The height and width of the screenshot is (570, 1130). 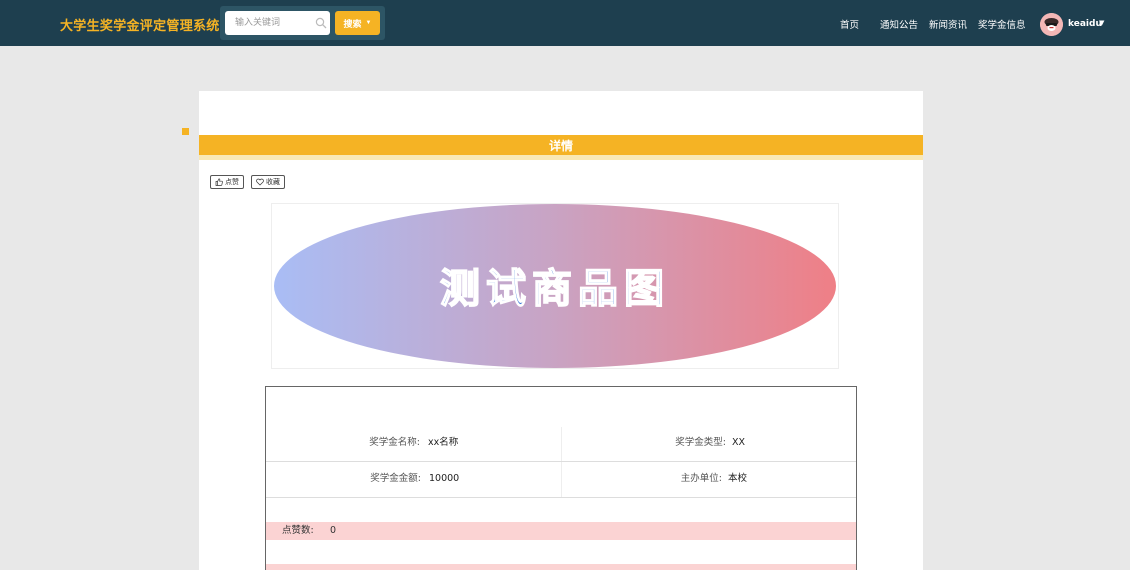 I want to click on avatar, so click(x=1051, y=24).